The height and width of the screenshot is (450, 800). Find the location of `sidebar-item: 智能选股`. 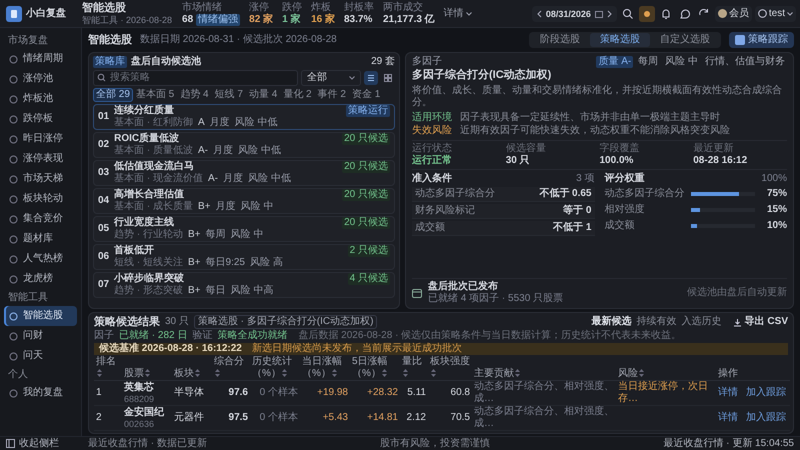

sidebar-item: 智能选股 is located at coordinates (40, 316).